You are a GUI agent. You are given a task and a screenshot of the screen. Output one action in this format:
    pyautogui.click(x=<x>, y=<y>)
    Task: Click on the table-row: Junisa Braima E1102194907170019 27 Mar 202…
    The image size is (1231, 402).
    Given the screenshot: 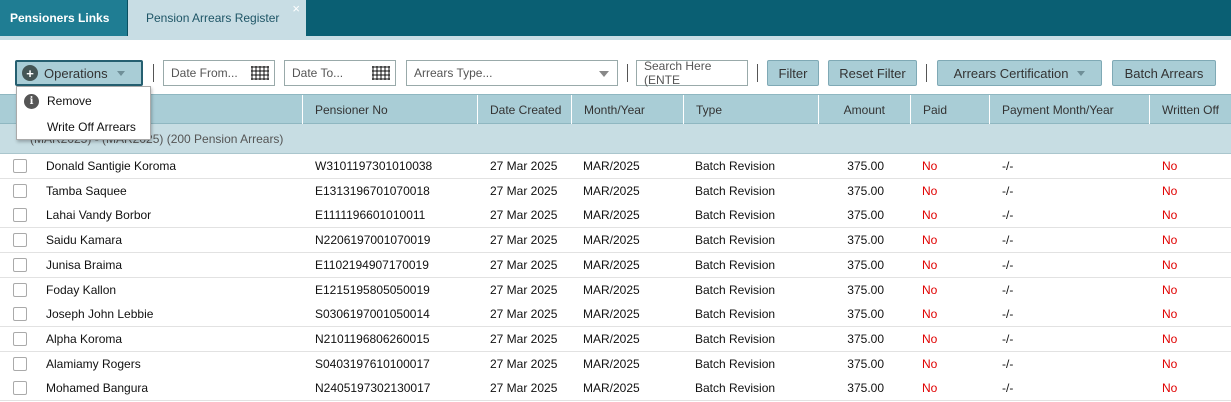 What is the action you would take?
    pyautogui.click(x=615, y=265)
    